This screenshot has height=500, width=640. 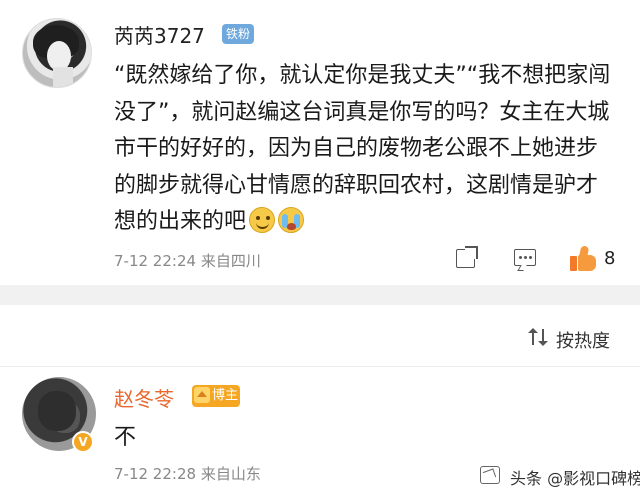 I want to click on share-button, so click(x=467, y=259).